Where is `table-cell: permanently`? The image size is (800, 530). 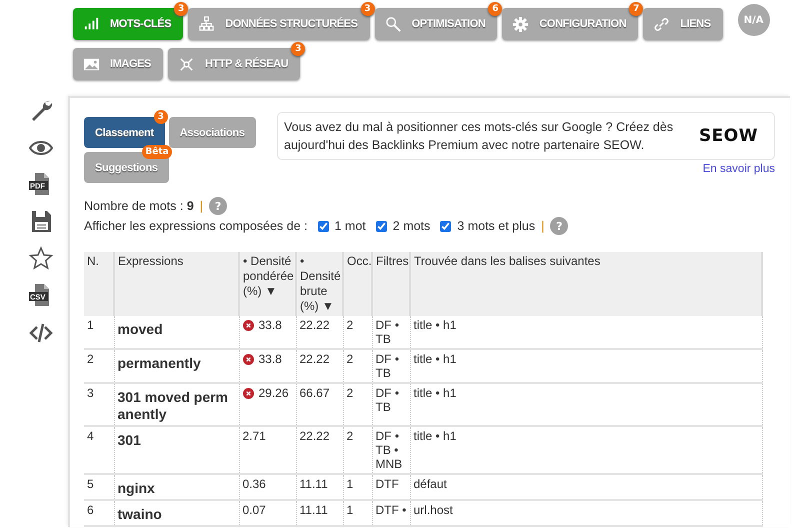 table-cell: permanently is located at coordinates (176, 366).